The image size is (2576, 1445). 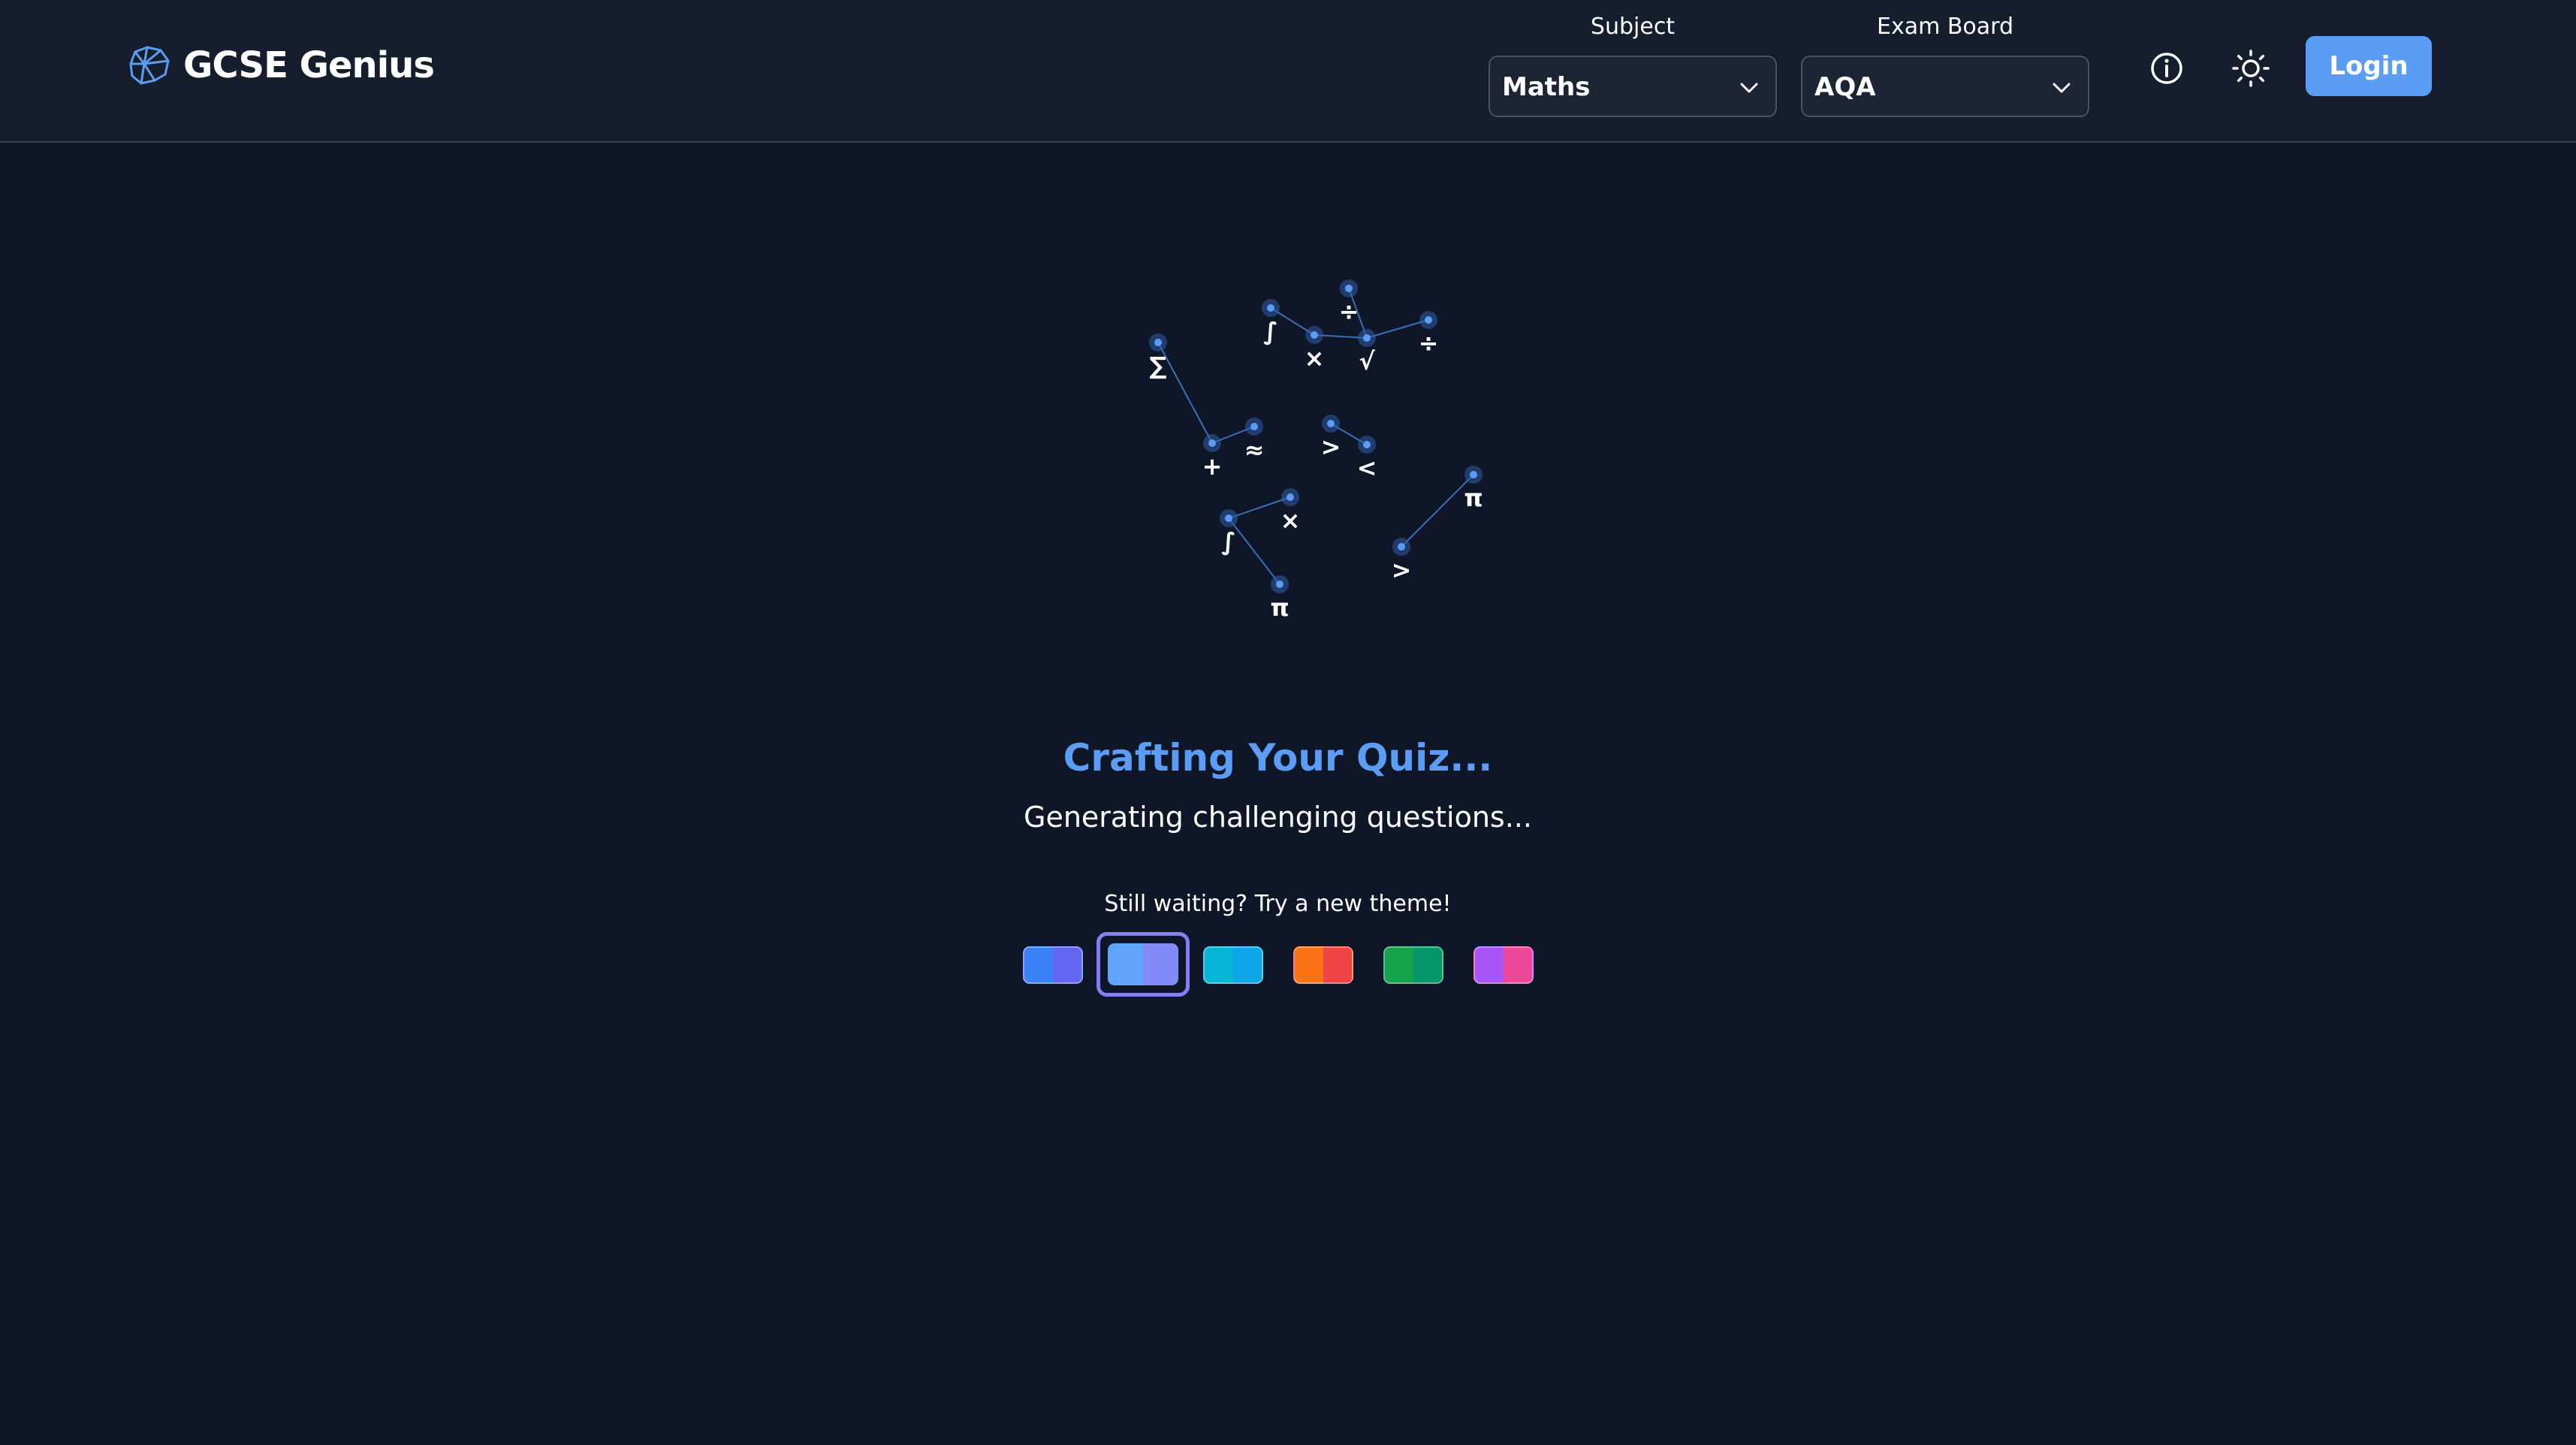 I want to click on math-symbol-graph: ∑+≈∫×÷√÷><∫×π>π, so click(x=1316, y=450).